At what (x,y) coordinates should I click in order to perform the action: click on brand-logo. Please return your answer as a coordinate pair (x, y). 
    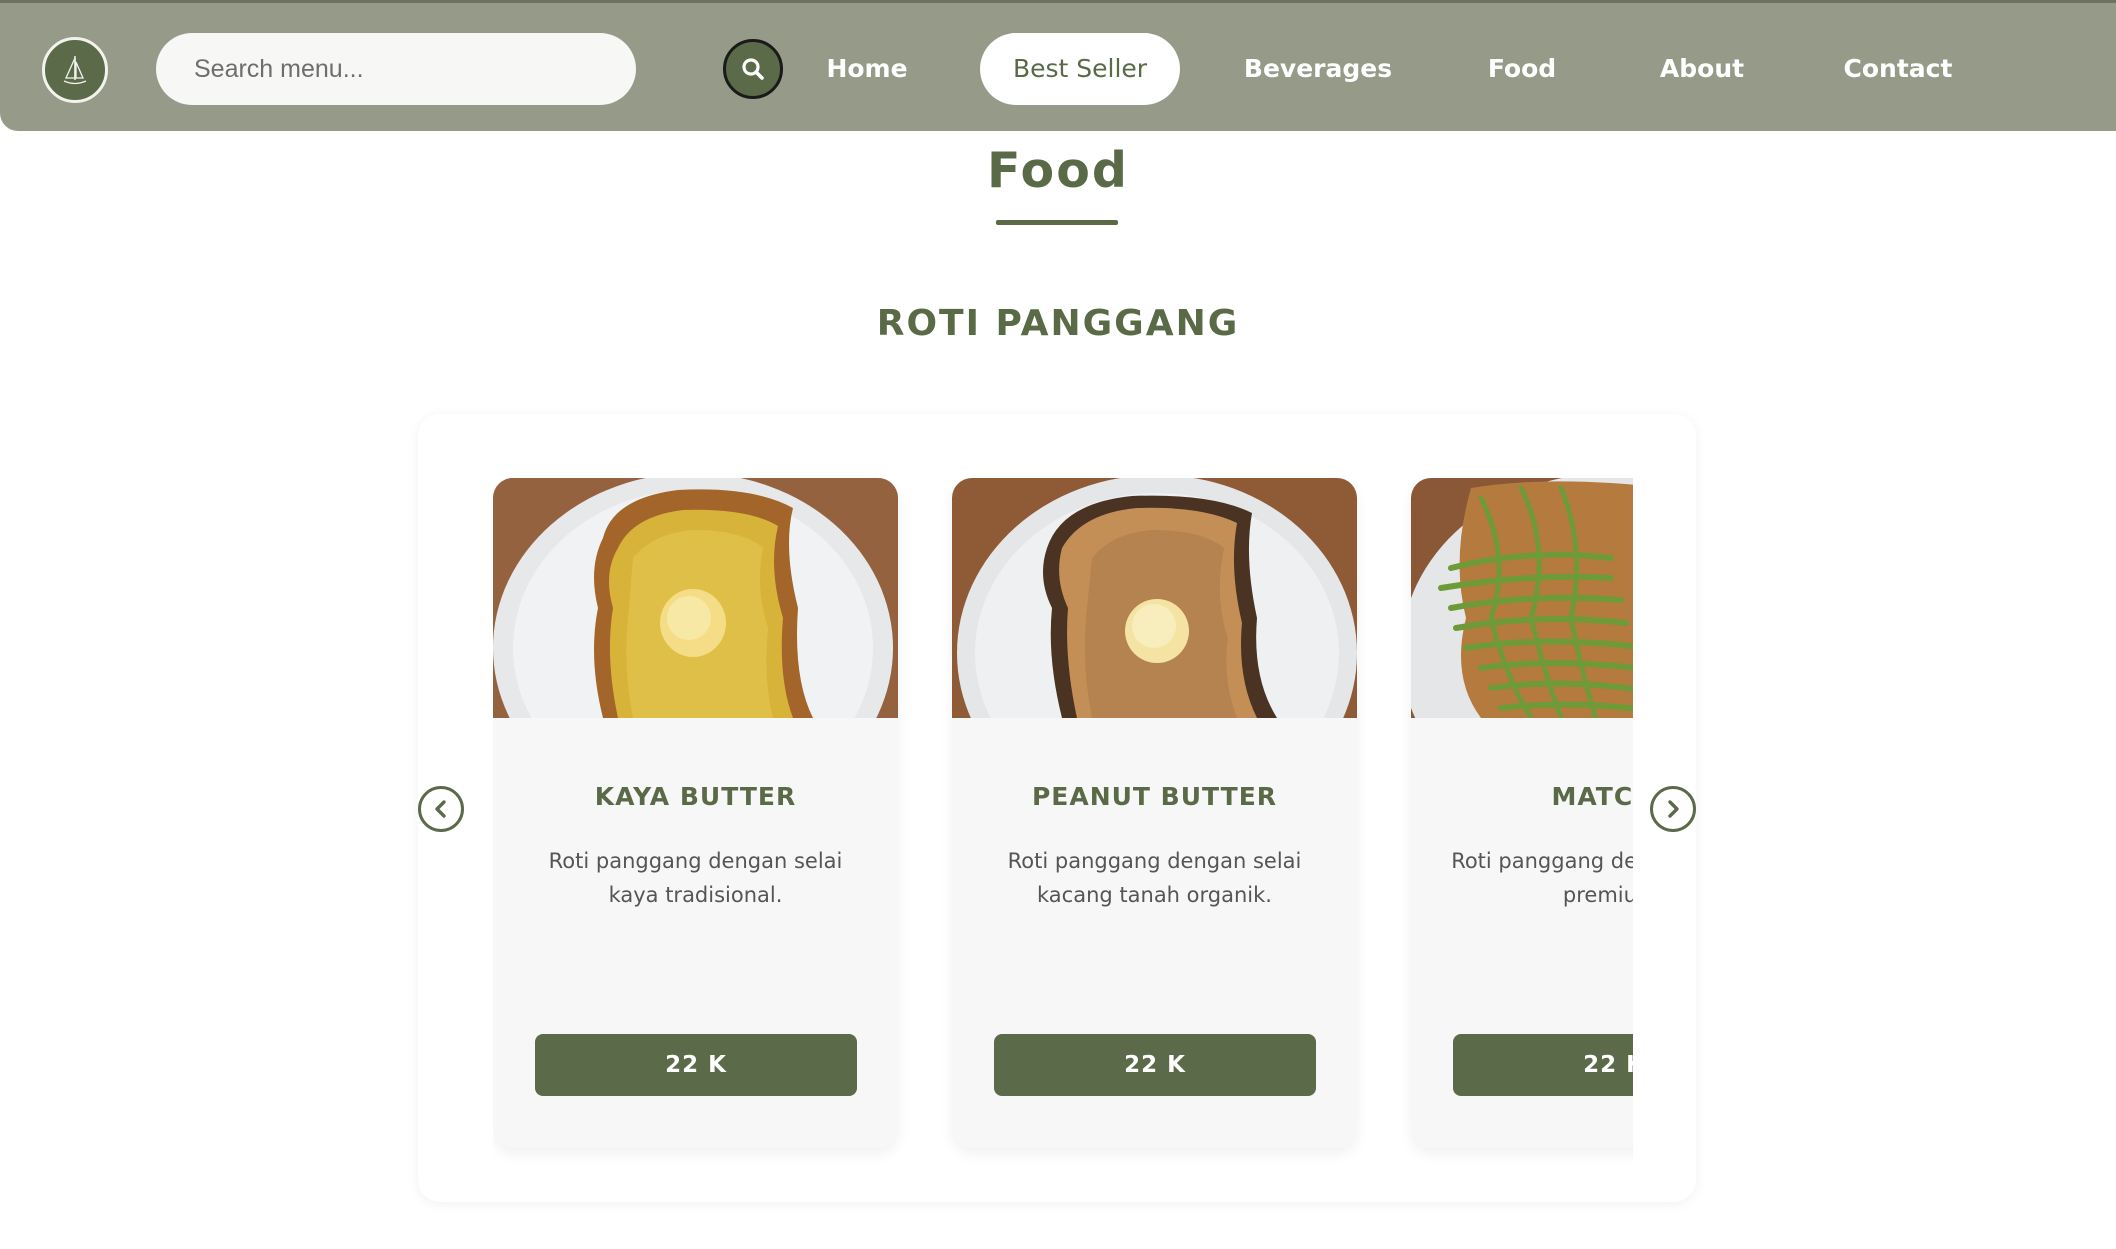
    Looking at the image, I should click on (75, 70).